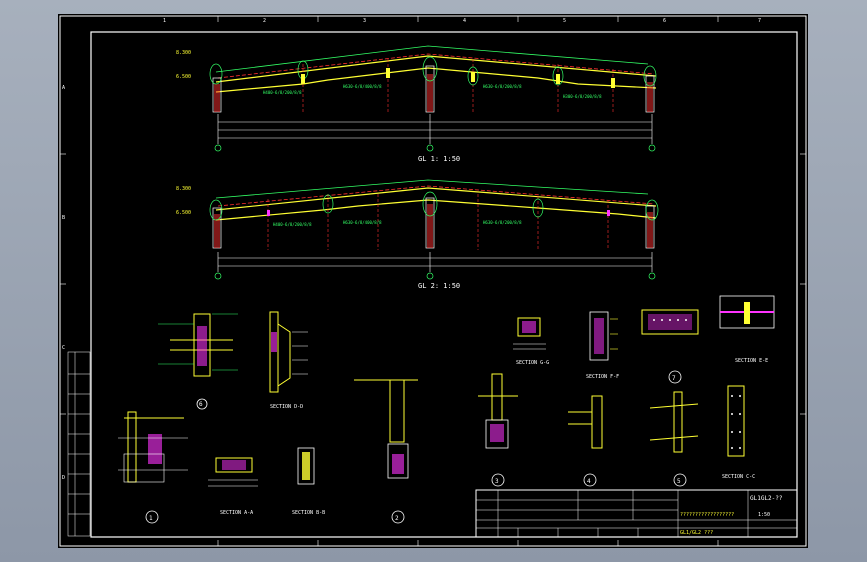  Describe the element at coordinates (766, 498) in the screenshot. I see `drawing-number: GL1GL2-??` at that location.